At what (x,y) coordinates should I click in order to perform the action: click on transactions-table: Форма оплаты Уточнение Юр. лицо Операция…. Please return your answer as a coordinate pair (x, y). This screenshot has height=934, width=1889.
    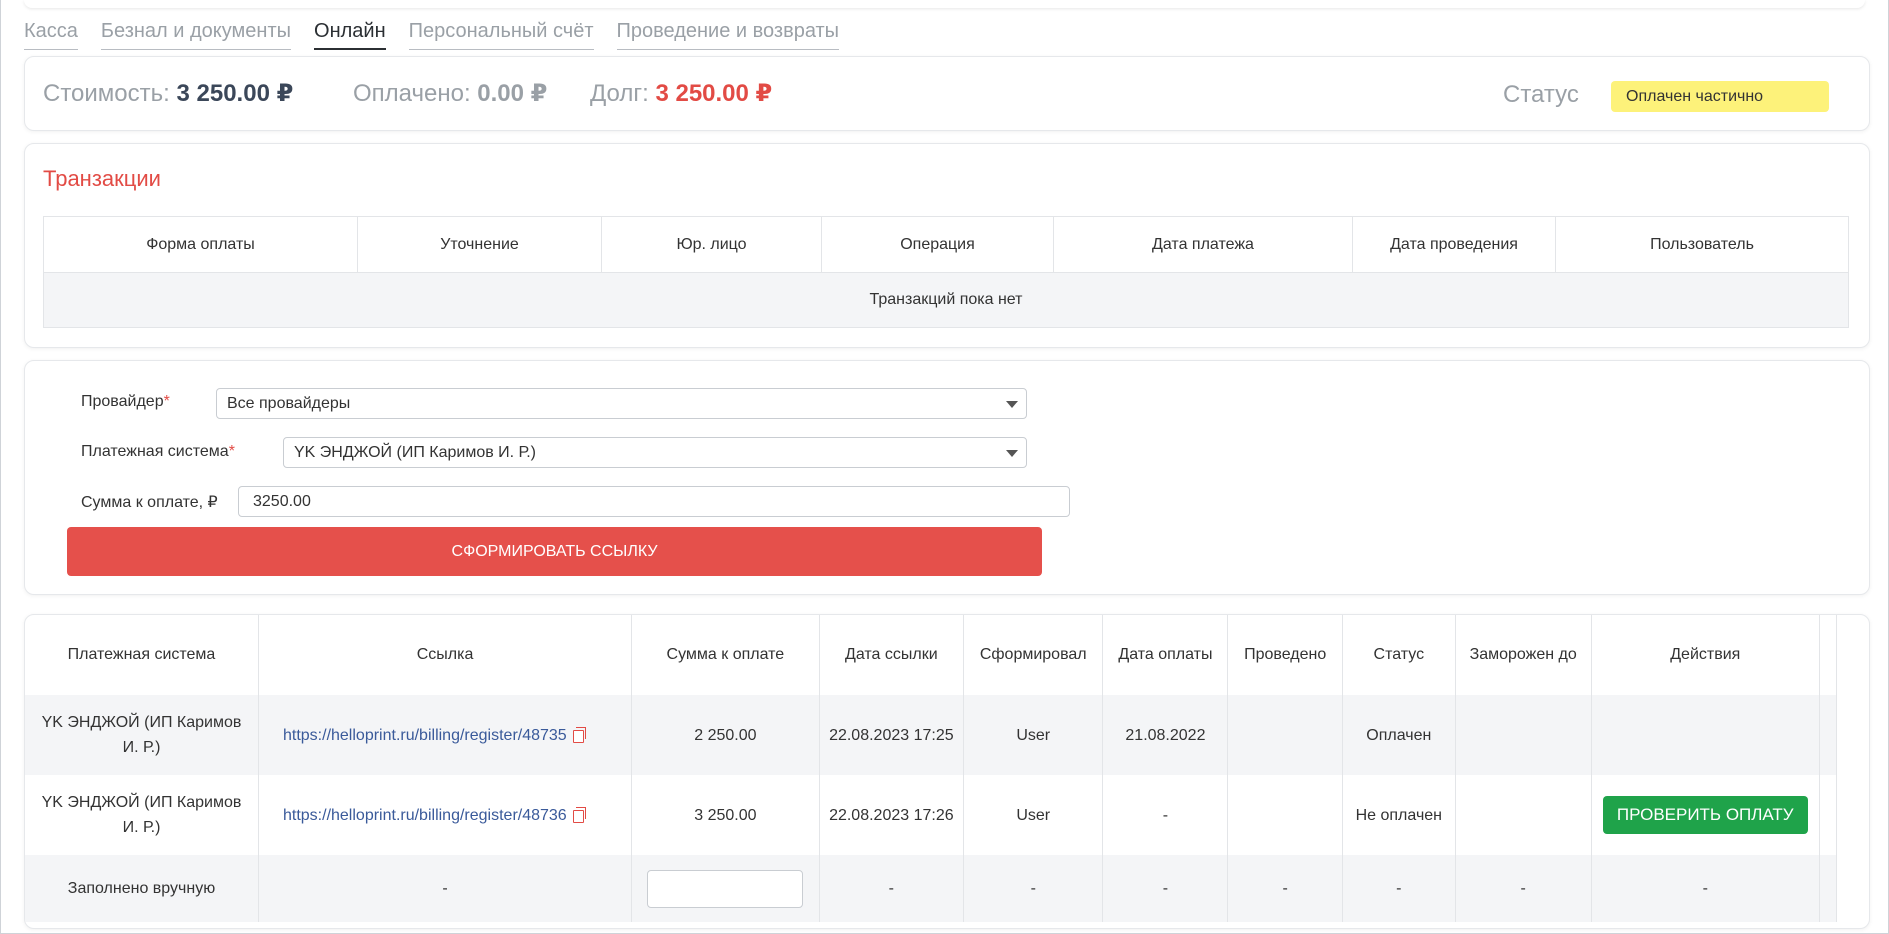
    Looking at the image, I should click on (946, 272).